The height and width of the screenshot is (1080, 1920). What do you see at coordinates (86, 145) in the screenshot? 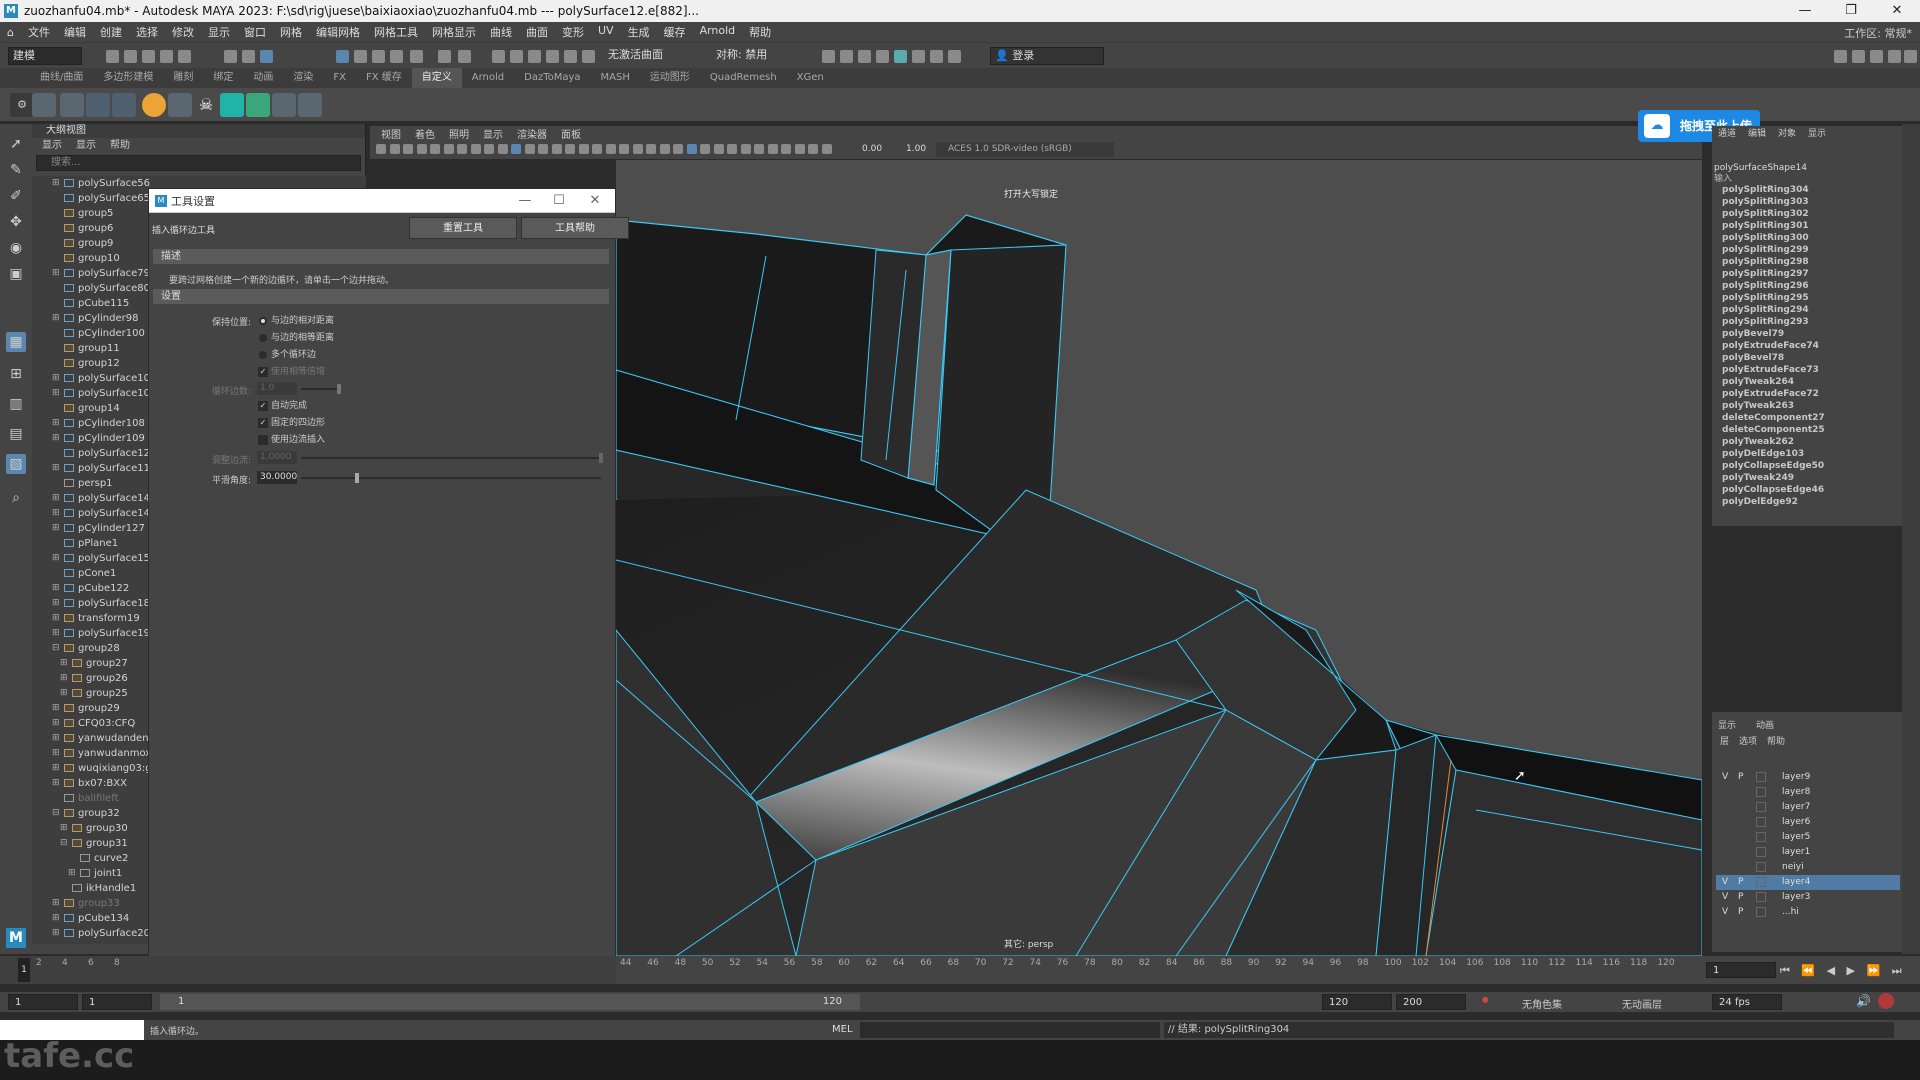
I see `outliner-menu-item: 显示` at bounding box center [86, 145].